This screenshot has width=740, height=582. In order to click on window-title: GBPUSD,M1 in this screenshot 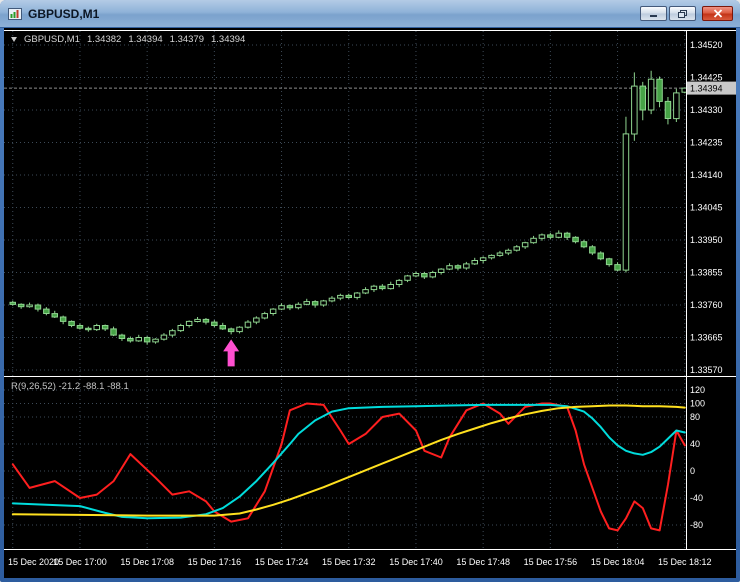, I will do `click(64, 13)`.